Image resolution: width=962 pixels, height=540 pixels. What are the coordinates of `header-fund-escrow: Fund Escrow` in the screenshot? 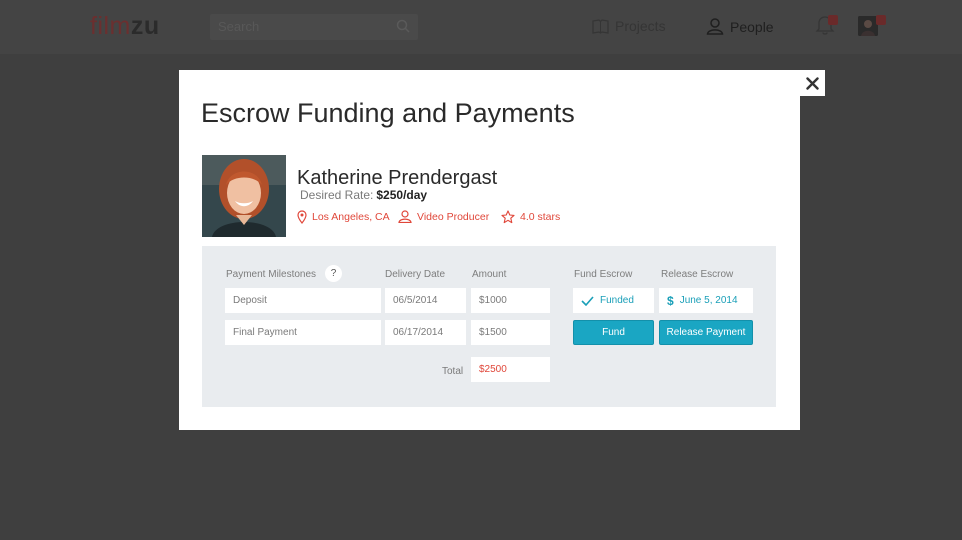 It's located at (603, 274).